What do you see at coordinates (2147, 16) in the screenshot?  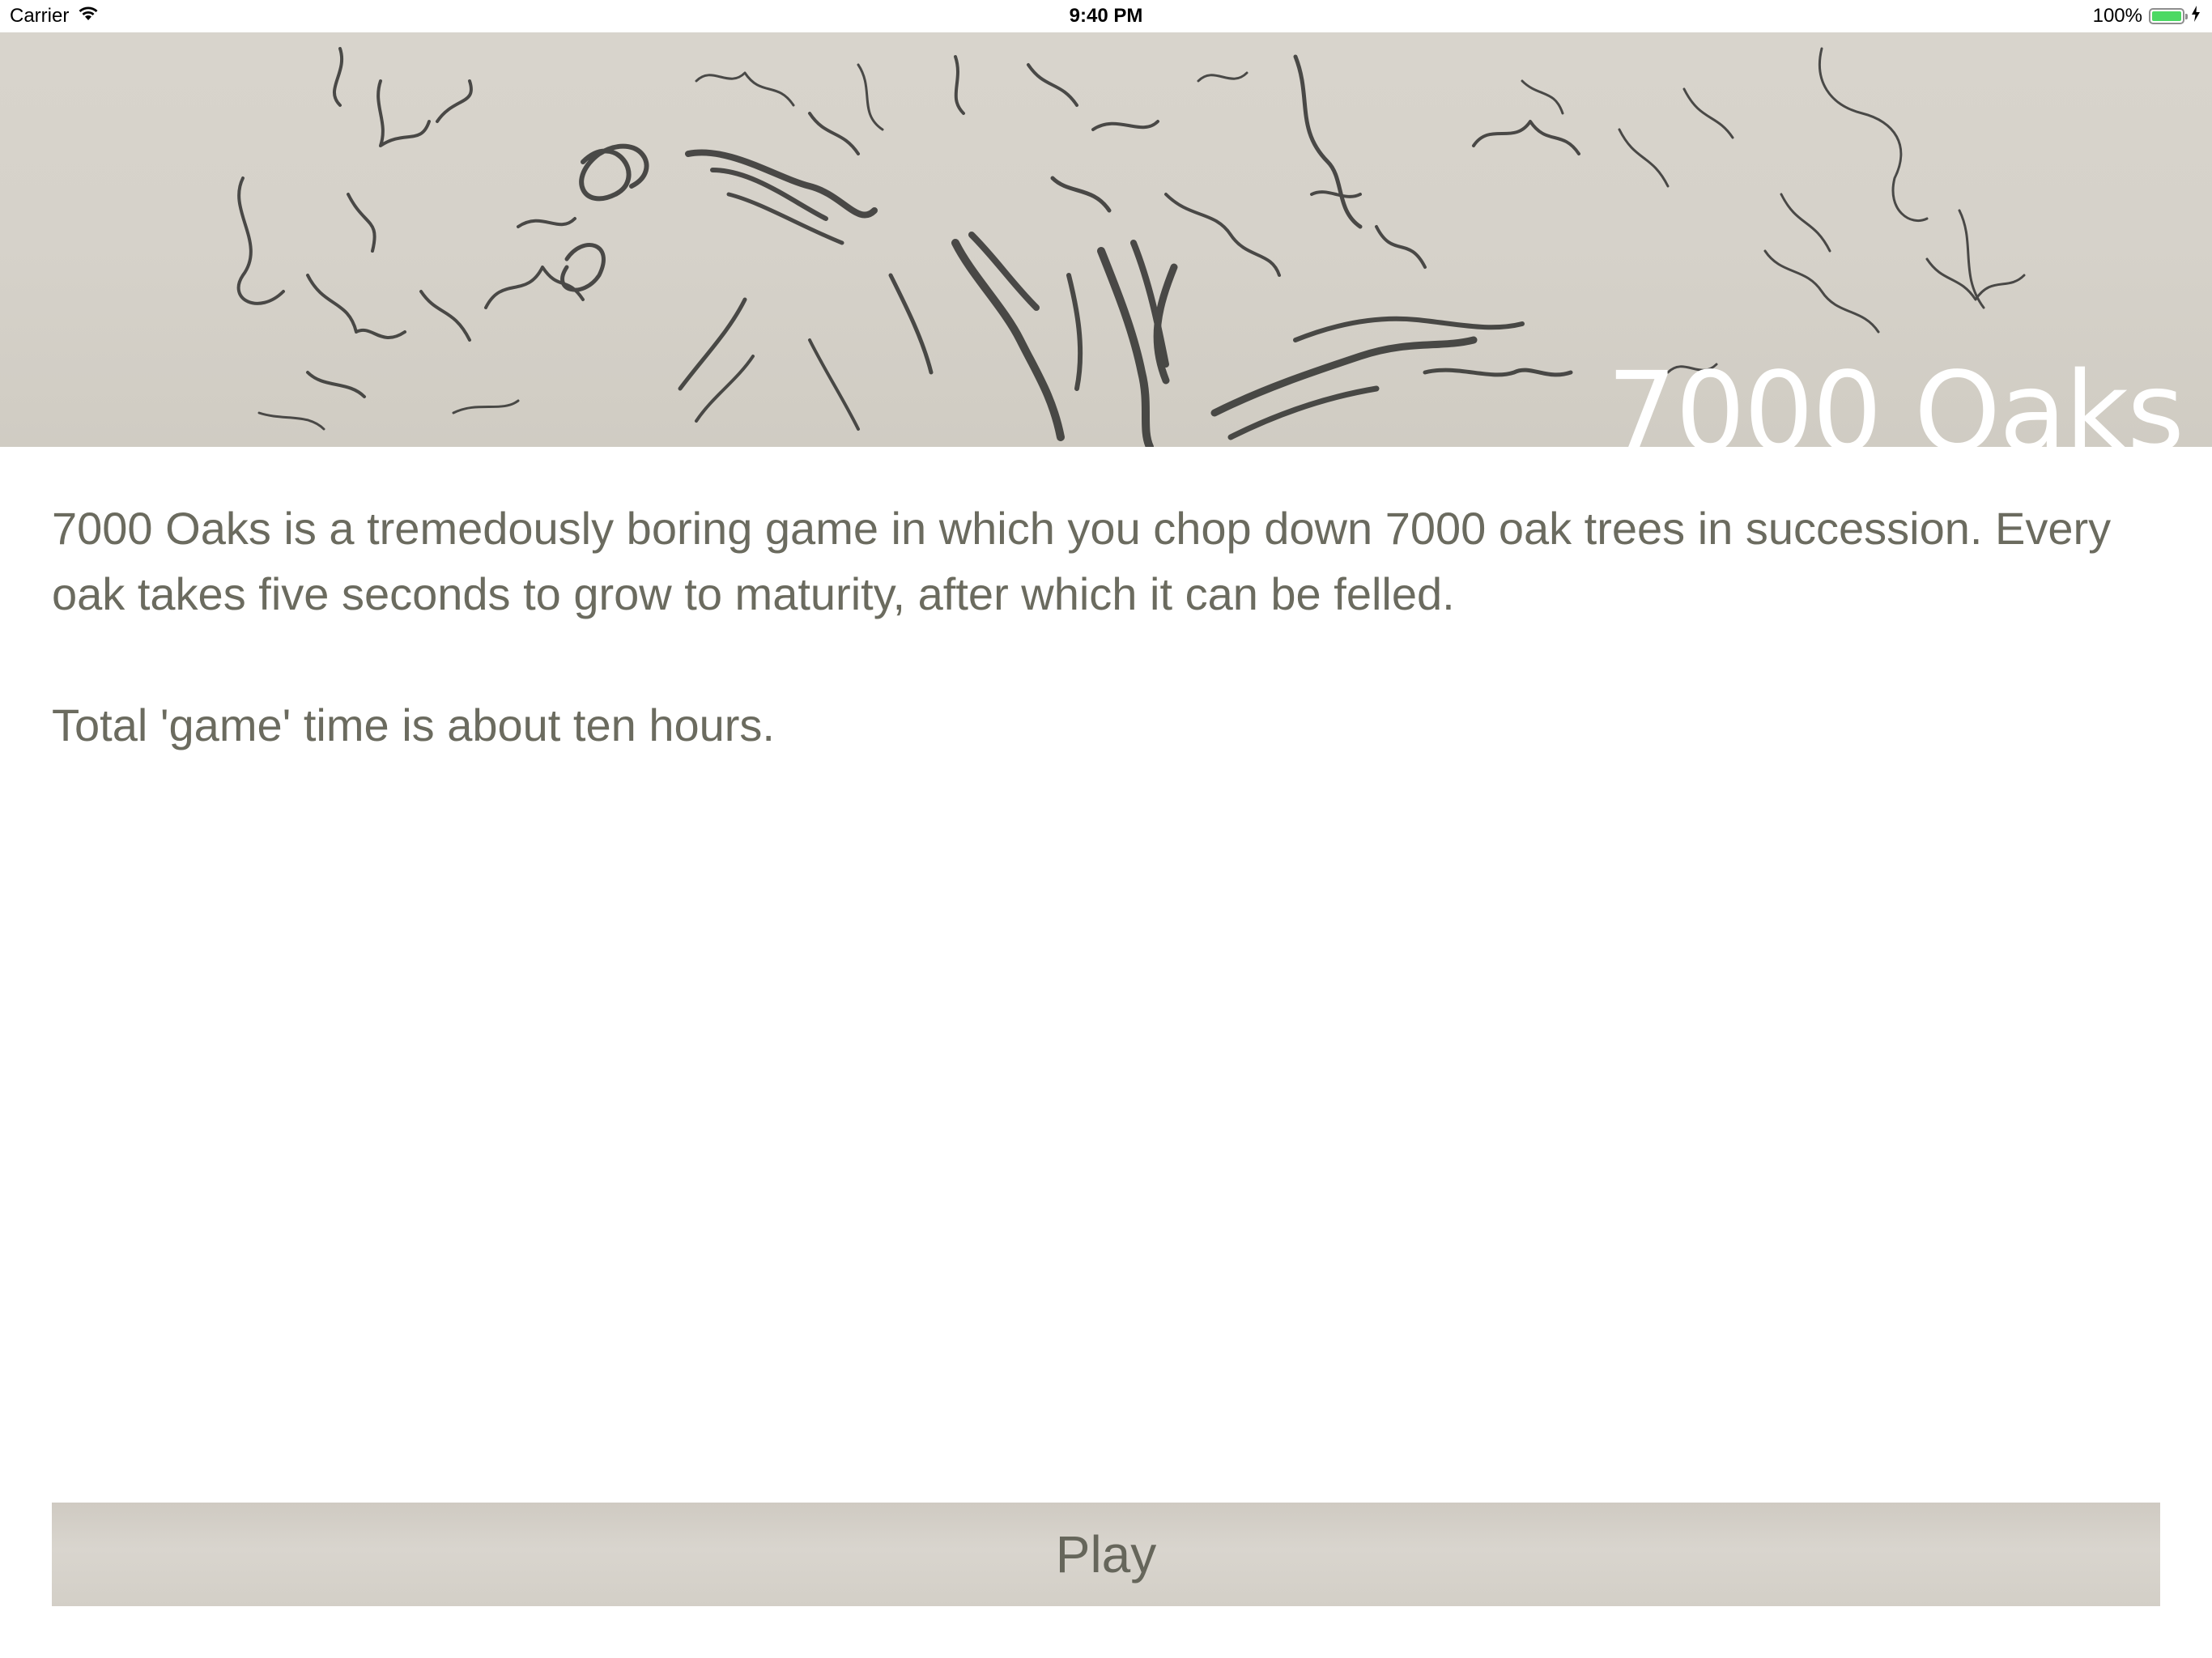 I see `status-right: 100%` at bounding box center [2147, 16].